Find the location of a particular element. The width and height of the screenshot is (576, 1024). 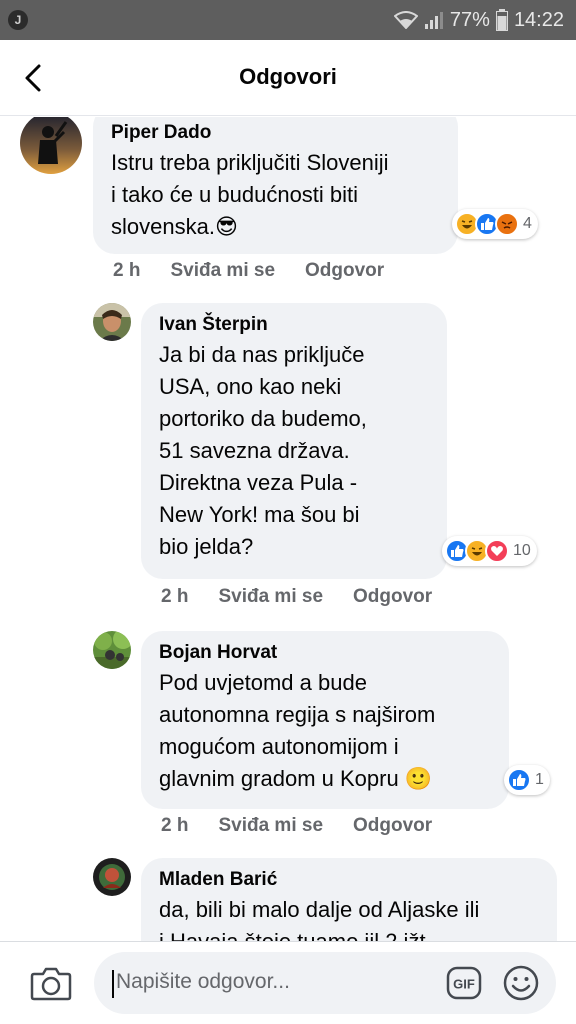

emoji-icon is located at coordinates (521, 983).